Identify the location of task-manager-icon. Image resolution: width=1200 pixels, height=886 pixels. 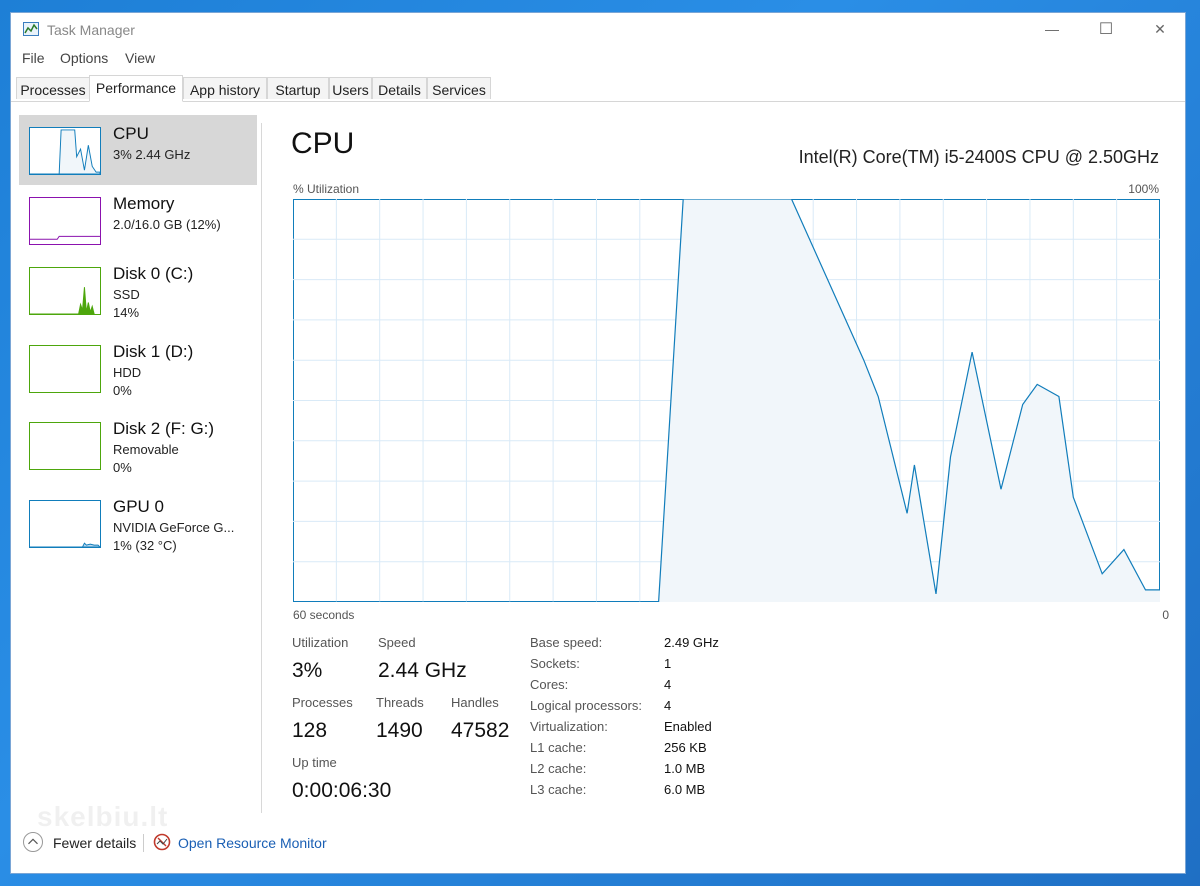
(31, 29).